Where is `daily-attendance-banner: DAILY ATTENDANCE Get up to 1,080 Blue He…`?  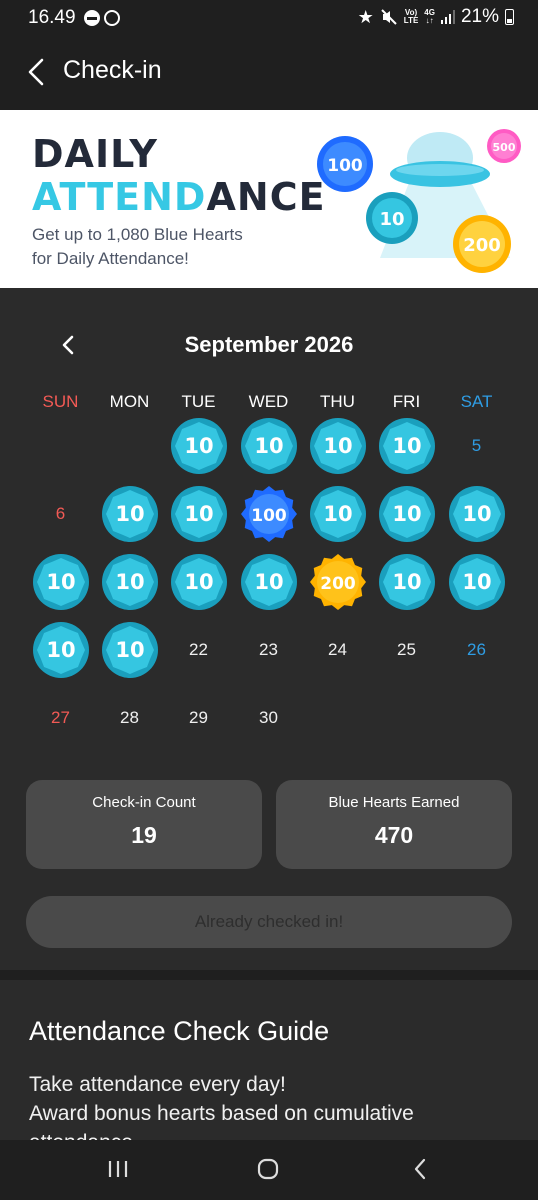 daily-attendance-banner: DAILY ATTENDANCE Get up to 1,080 Blue He… is located at coordinates (269, 199).